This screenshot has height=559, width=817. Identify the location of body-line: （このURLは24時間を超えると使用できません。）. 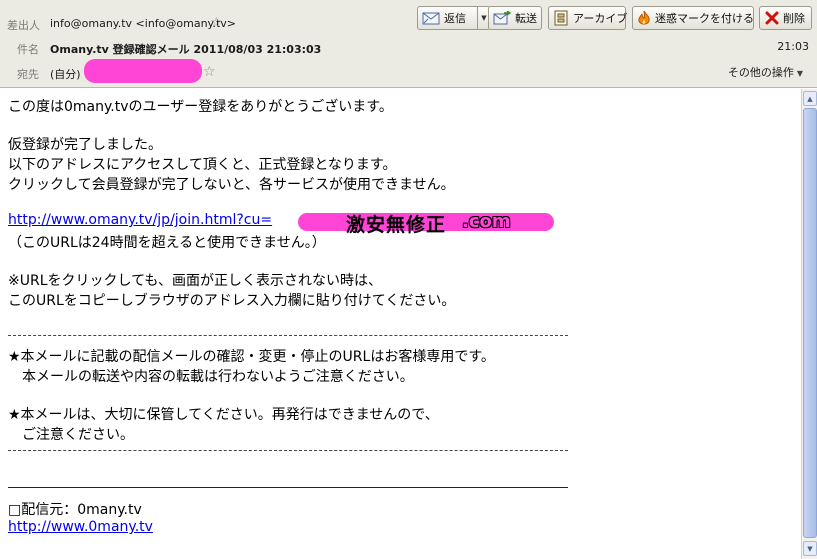
(167, 243).